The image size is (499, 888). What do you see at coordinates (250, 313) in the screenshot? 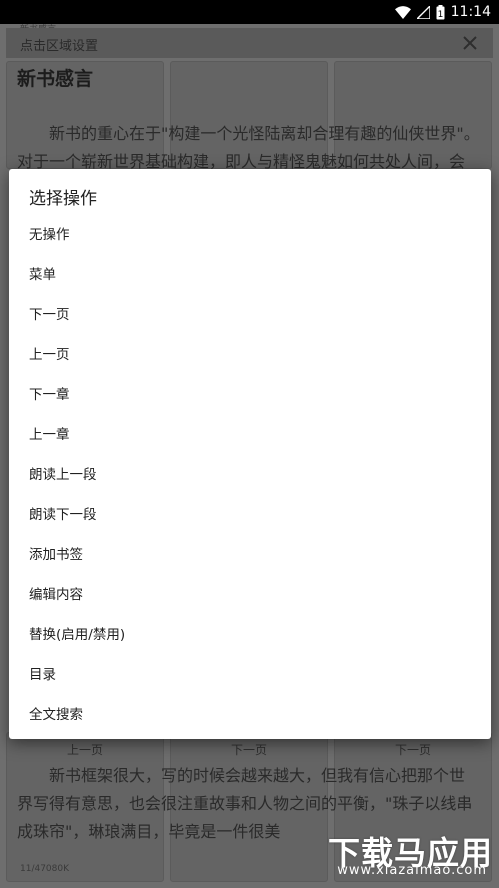
I see `option-next-page: 下一页` at bounding box center [250, 313].